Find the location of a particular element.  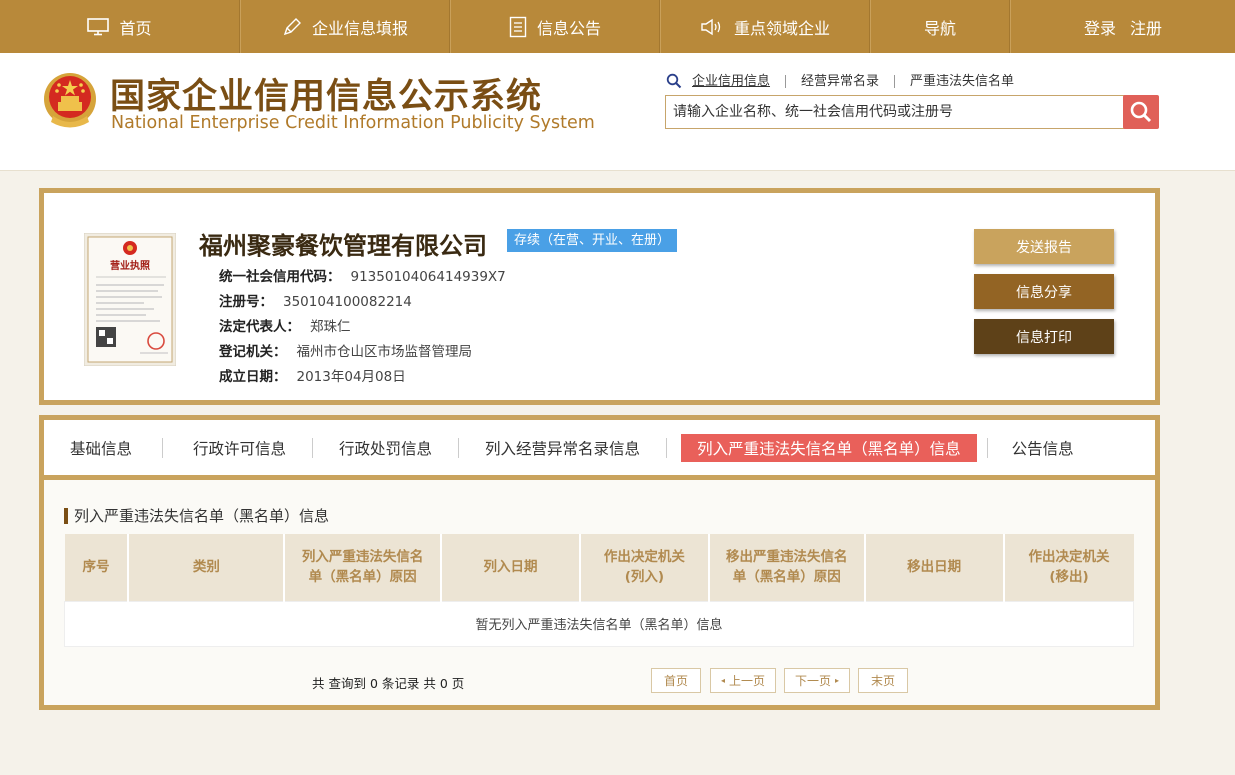

section-title-text: 列入严重违法失信名单（黑名单）信息 is located at coordinates (202, 516).